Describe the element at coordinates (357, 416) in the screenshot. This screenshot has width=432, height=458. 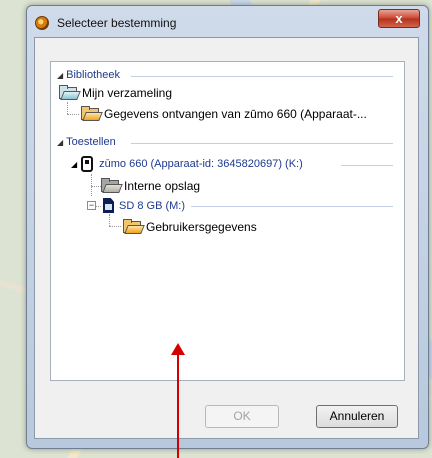
I see `cancel-button: Annuleren` at that location.